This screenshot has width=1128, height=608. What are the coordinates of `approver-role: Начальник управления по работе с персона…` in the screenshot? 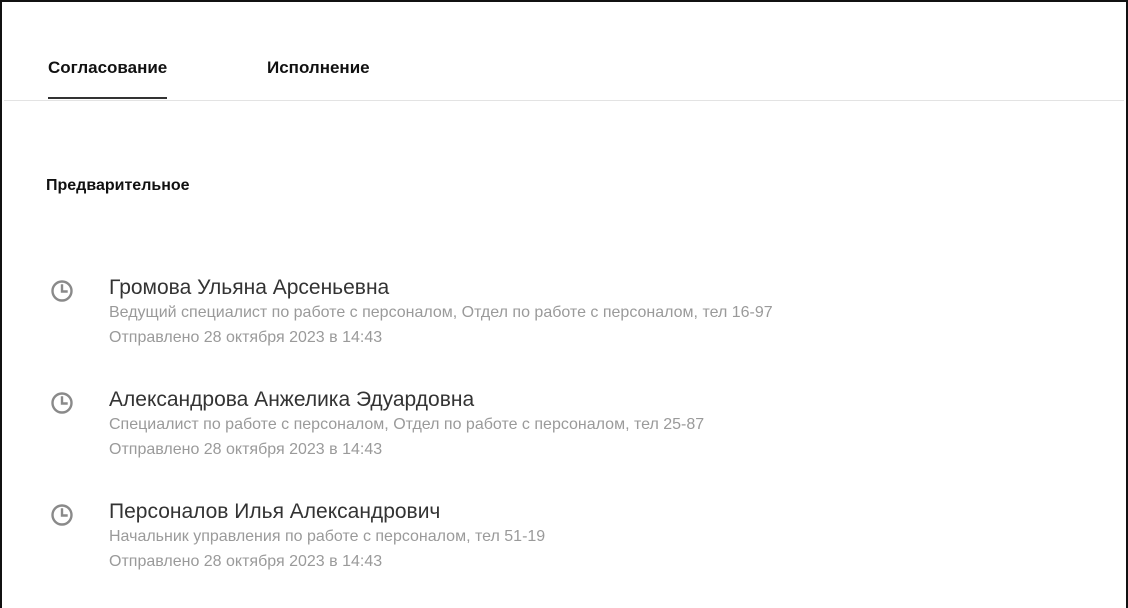 It's located at (327, 536).